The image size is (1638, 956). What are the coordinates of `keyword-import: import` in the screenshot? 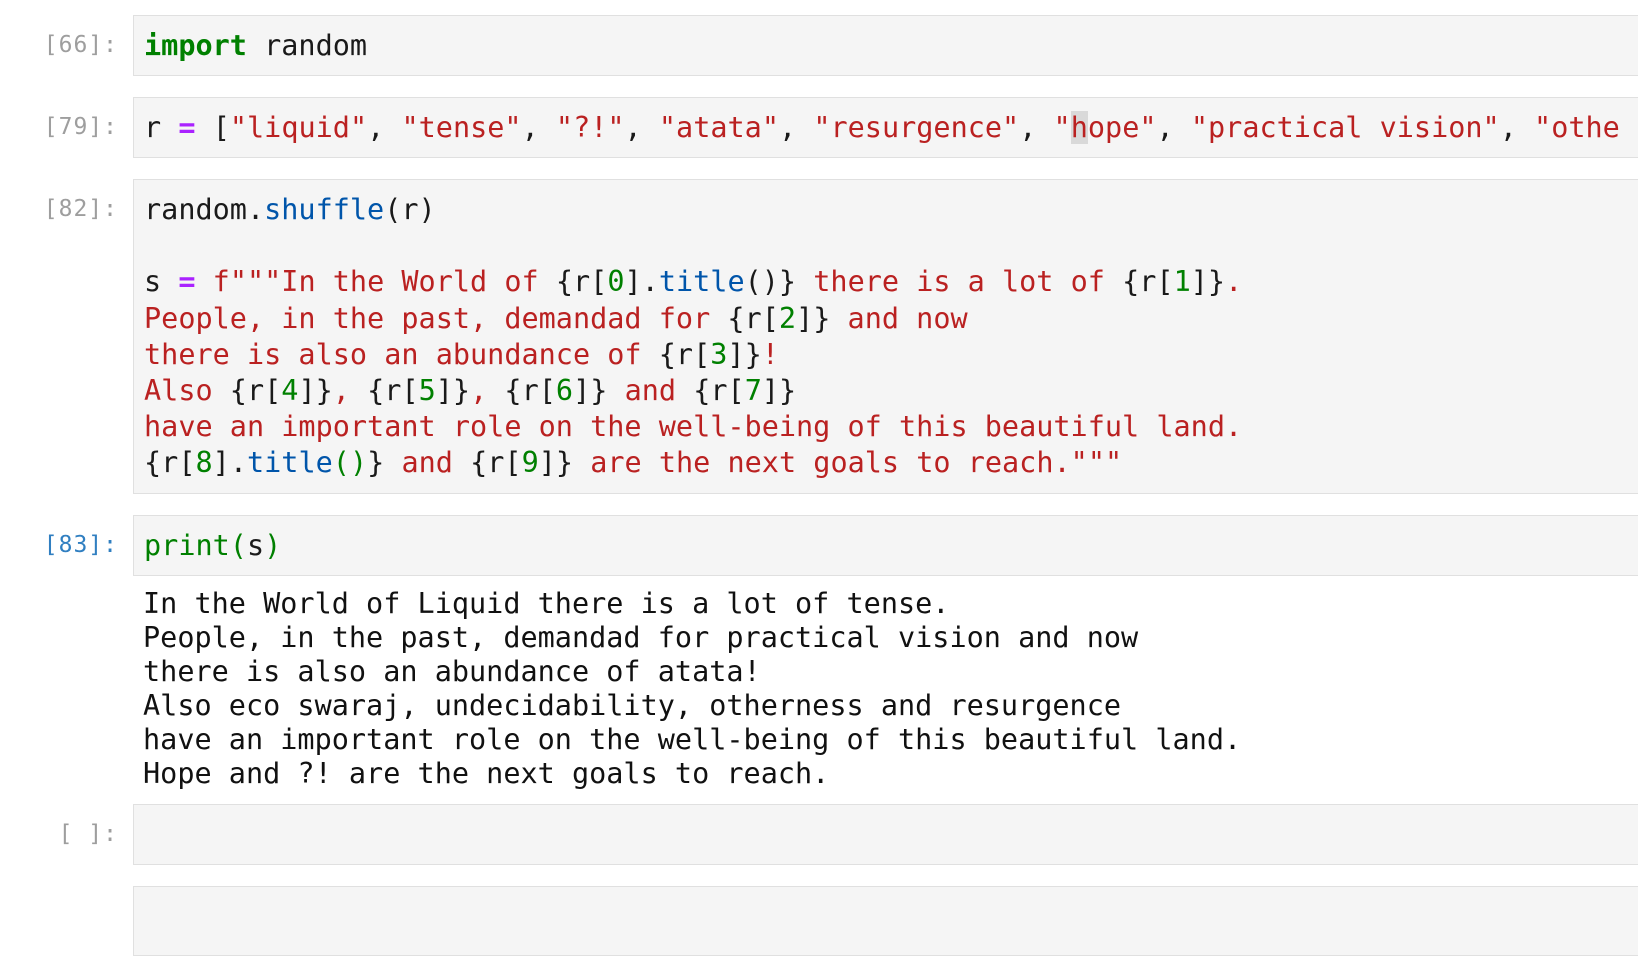 It's located at (195, 45).